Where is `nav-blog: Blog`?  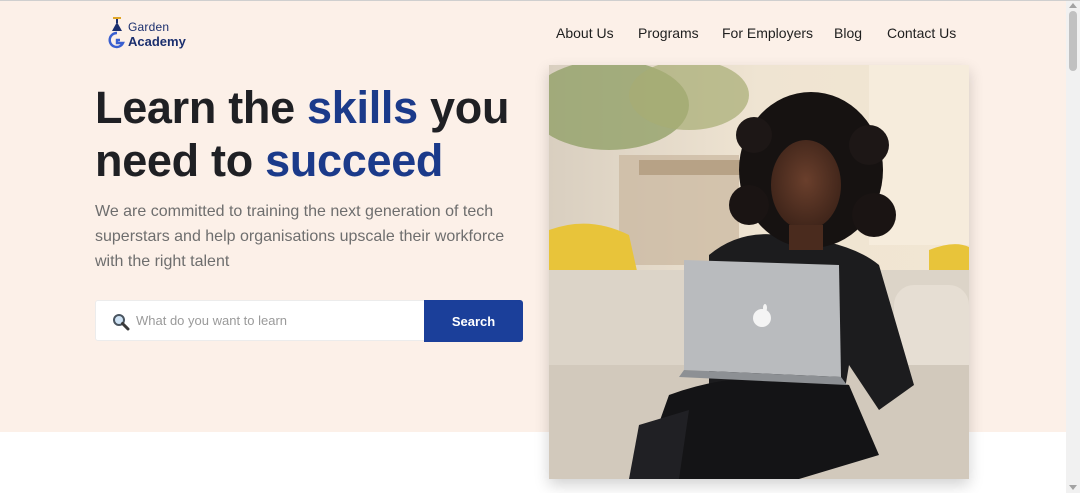 nav-blog: Blog is located at coordinates (848, 33).